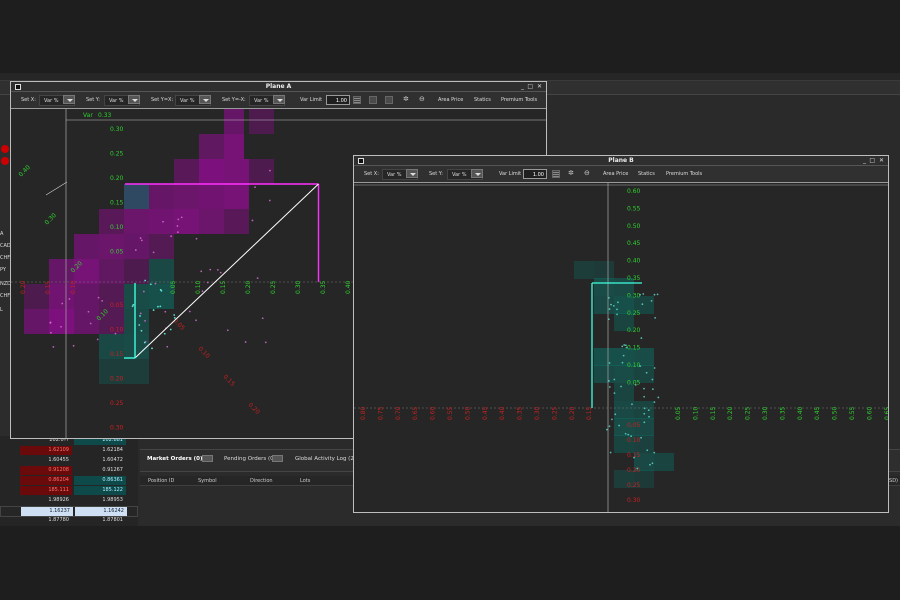 This screenshot has width=900, height=600. What do you see at coordinates (223, 287) in the screenshot?
I see `x-tick-label: 0.15` at bounding box center [223, 287].